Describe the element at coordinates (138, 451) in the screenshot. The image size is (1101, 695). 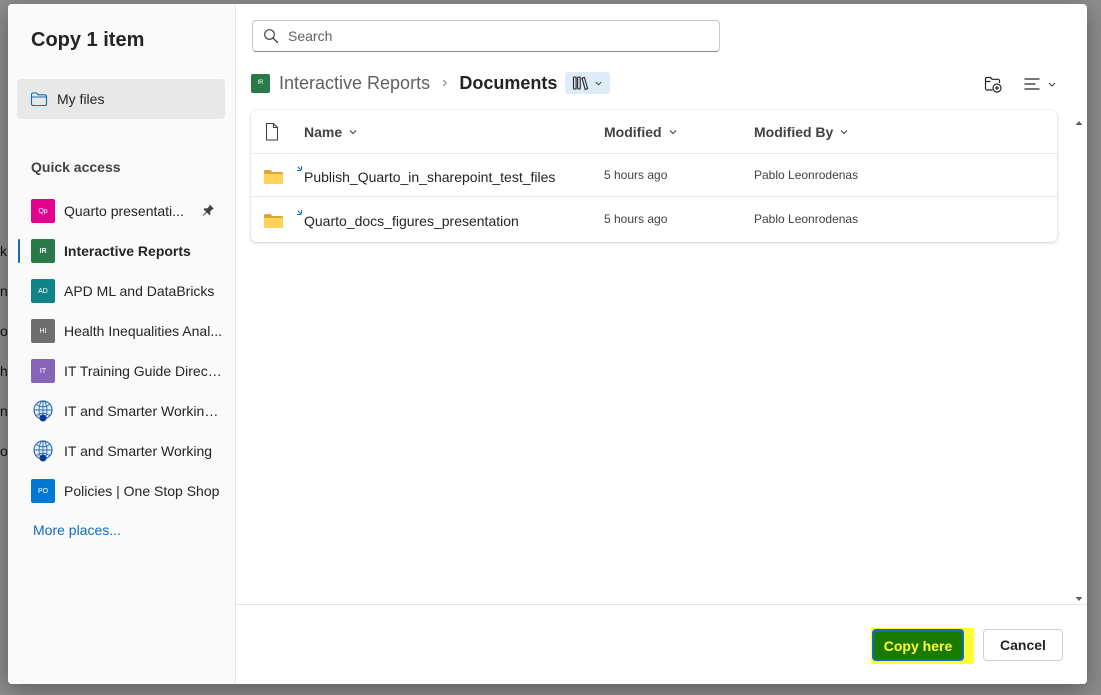
I see `site-label: IT and Smarter Working` at that location.